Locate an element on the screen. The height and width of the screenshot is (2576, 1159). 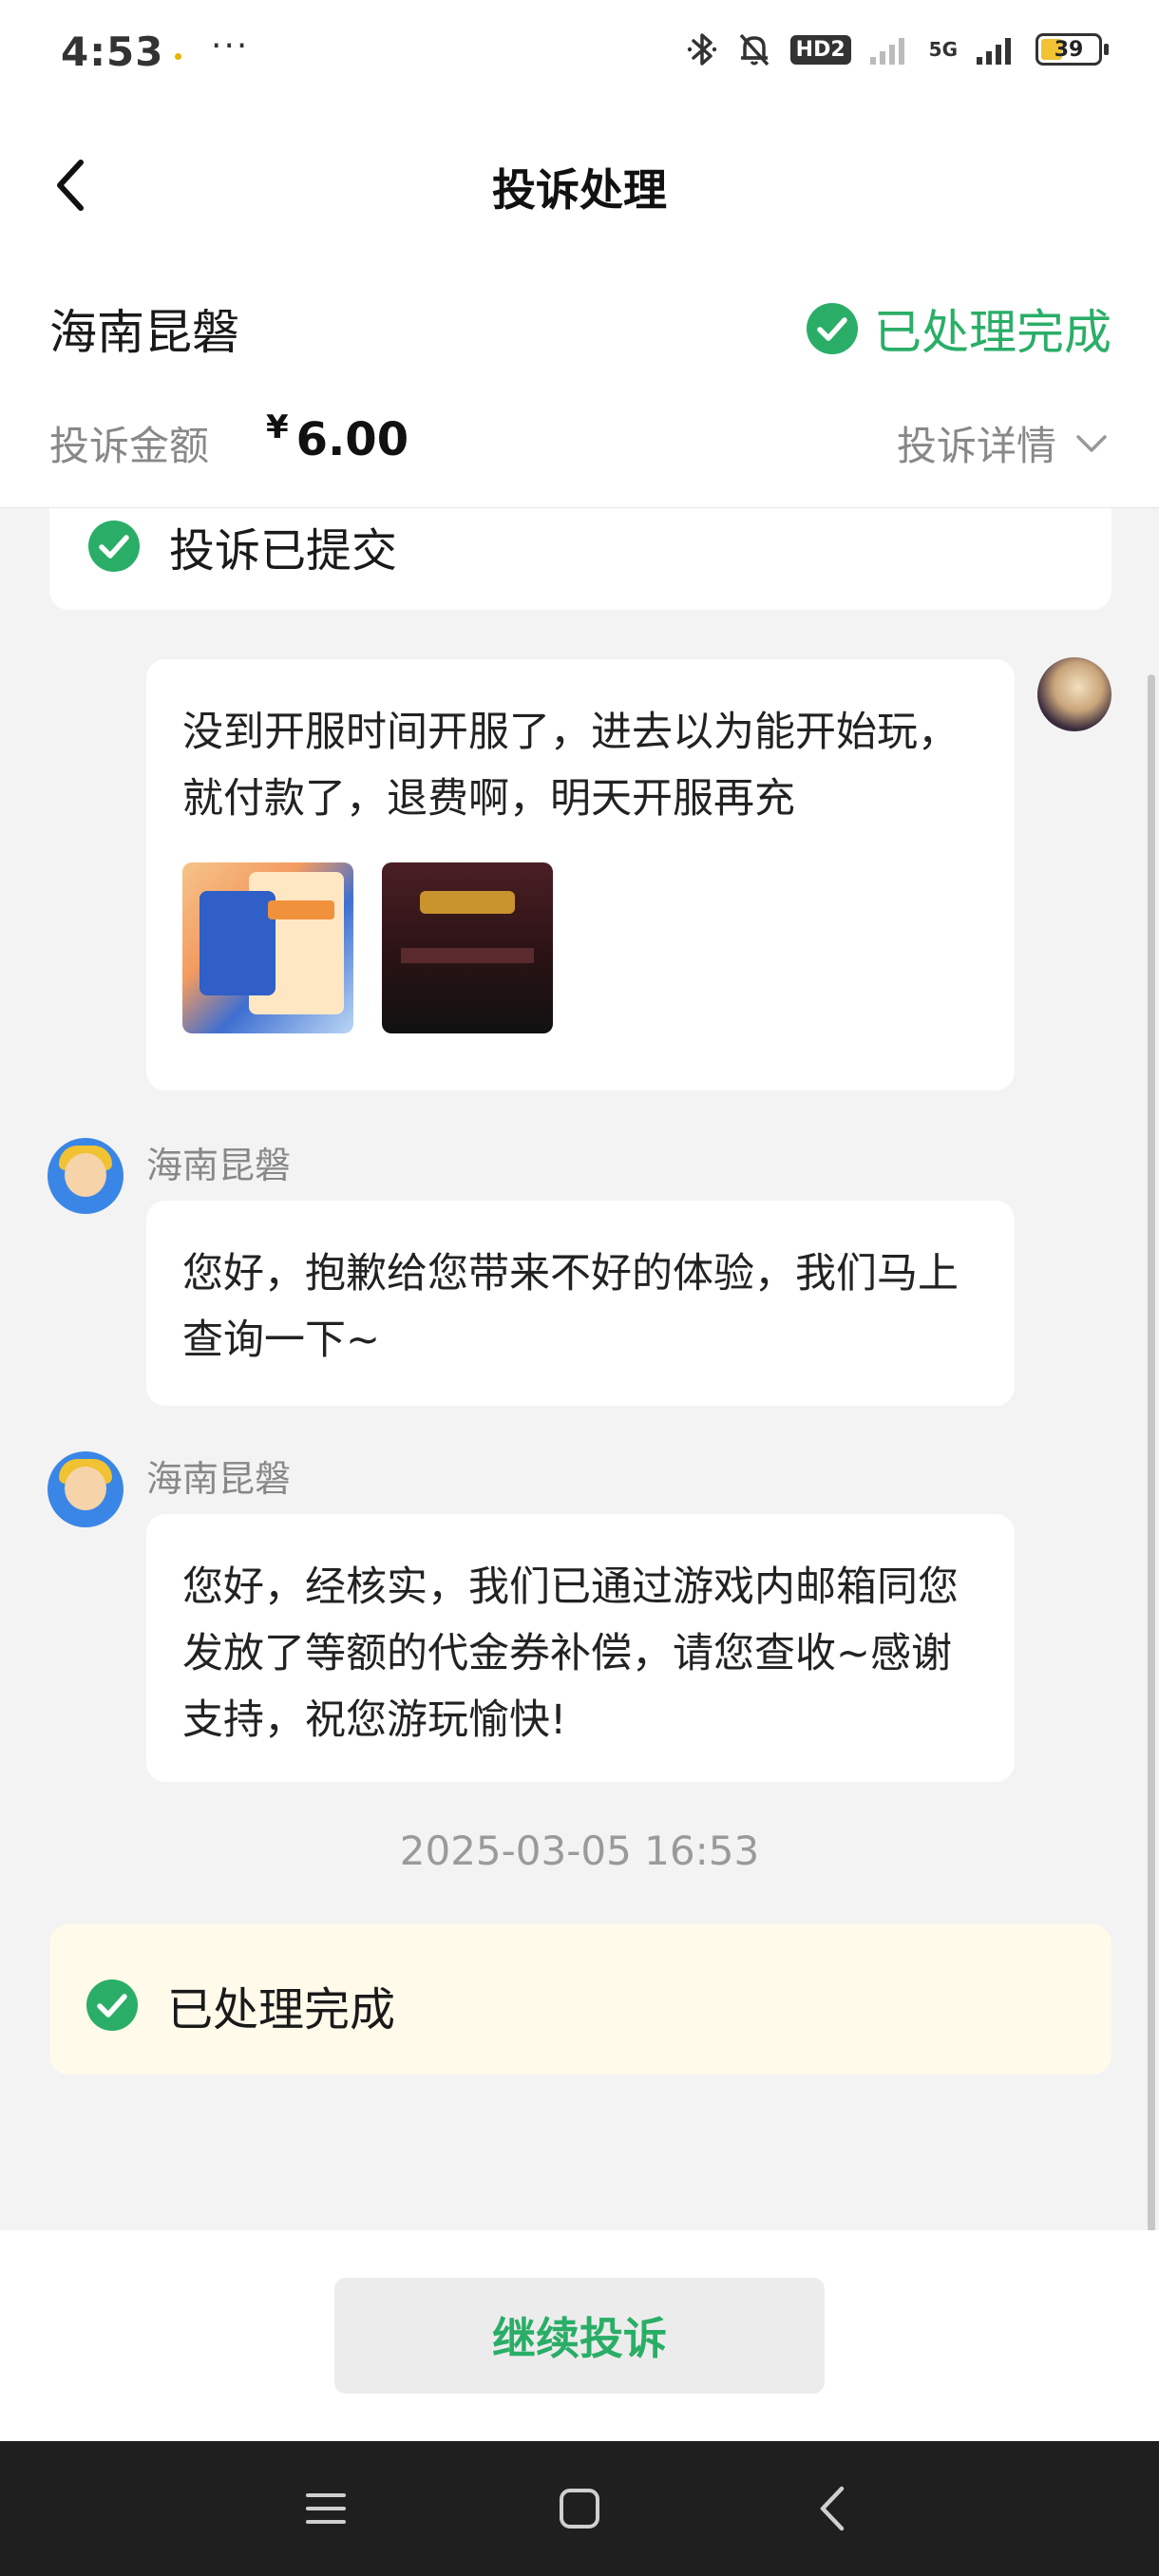
status-bar: 4:53 ··· HD2 5G 39 is located at coordinates (579, 57).